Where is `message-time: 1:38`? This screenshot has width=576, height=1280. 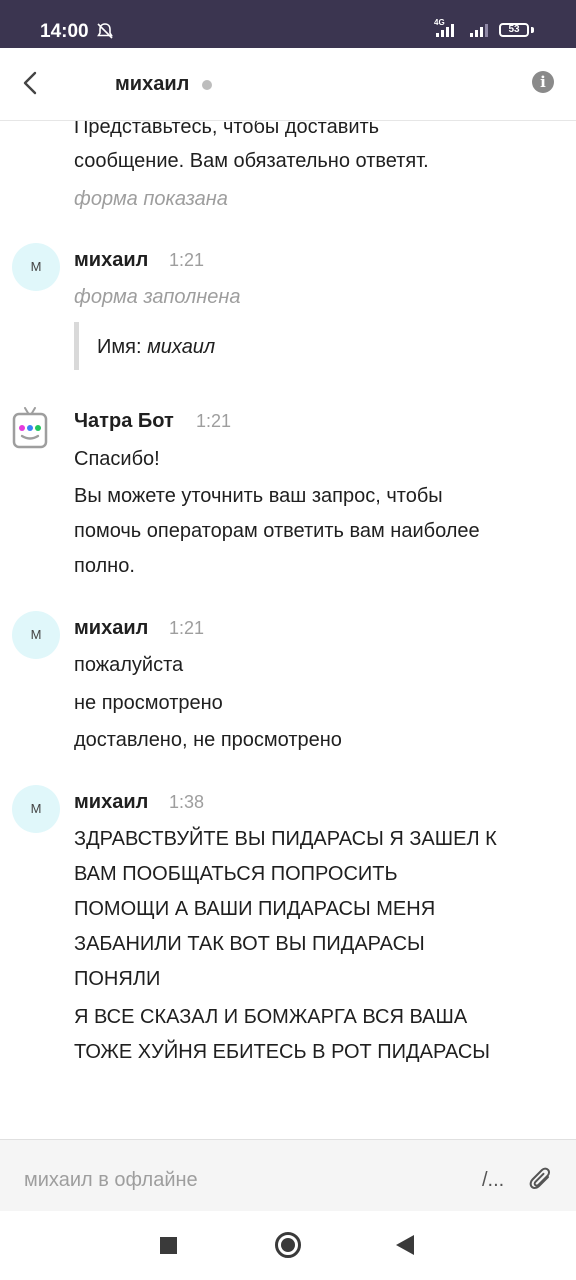 message-time: 1:38 is located at coordinates (187, 802).